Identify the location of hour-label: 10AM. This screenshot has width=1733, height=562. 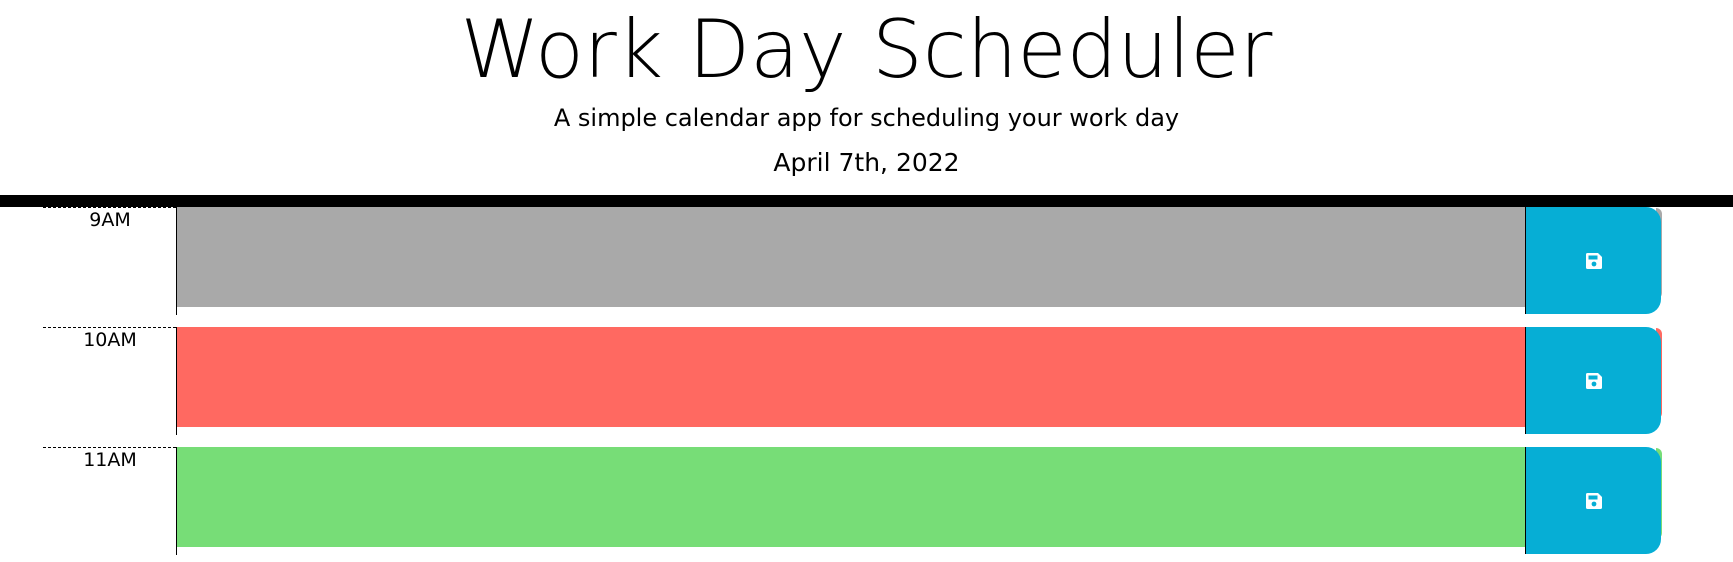
(109, 381).